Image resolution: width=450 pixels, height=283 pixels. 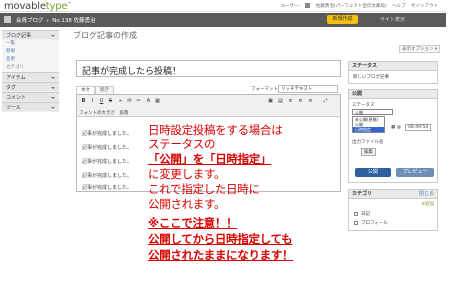 What do you see at coordinates (300, 101) in the screenshot?
I see `align-center-icon: ≡` at bounding box center [300, 101].